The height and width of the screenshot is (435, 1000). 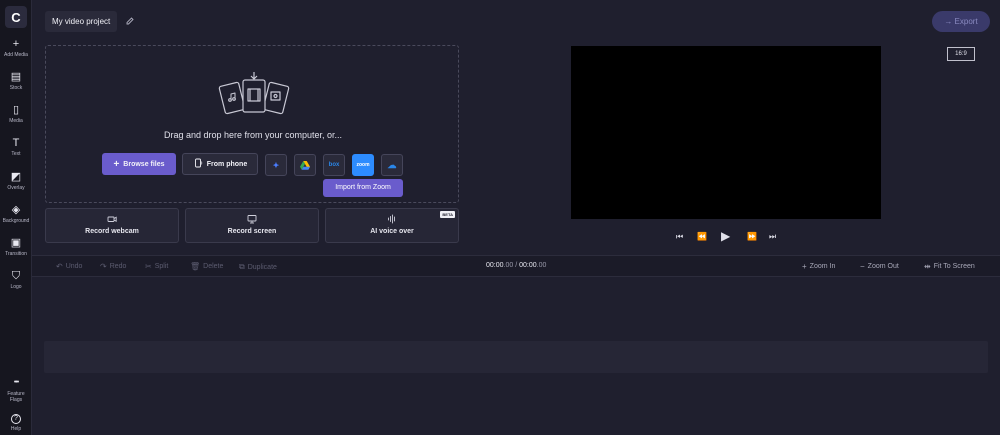 I want to click on undo-button: ↶ Undo, so click(x=69, y=266).